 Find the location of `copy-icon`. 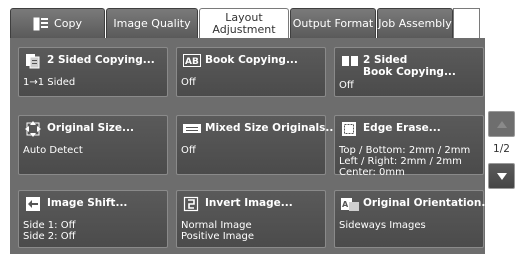

copy-icon is located at coordinates (41, 24).